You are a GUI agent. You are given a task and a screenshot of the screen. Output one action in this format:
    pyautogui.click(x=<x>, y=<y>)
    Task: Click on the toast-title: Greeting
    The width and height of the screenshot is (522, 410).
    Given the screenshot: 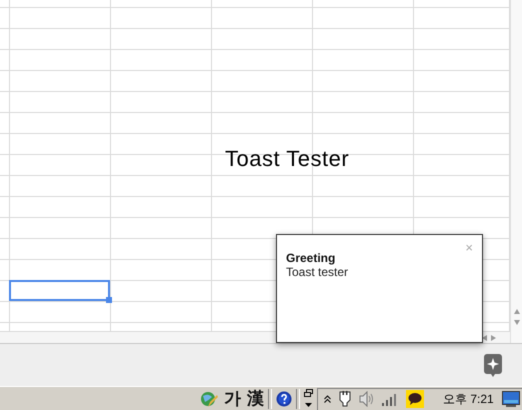 What is the action you would take?
    pyautogui.click(x=311, y=258)
    